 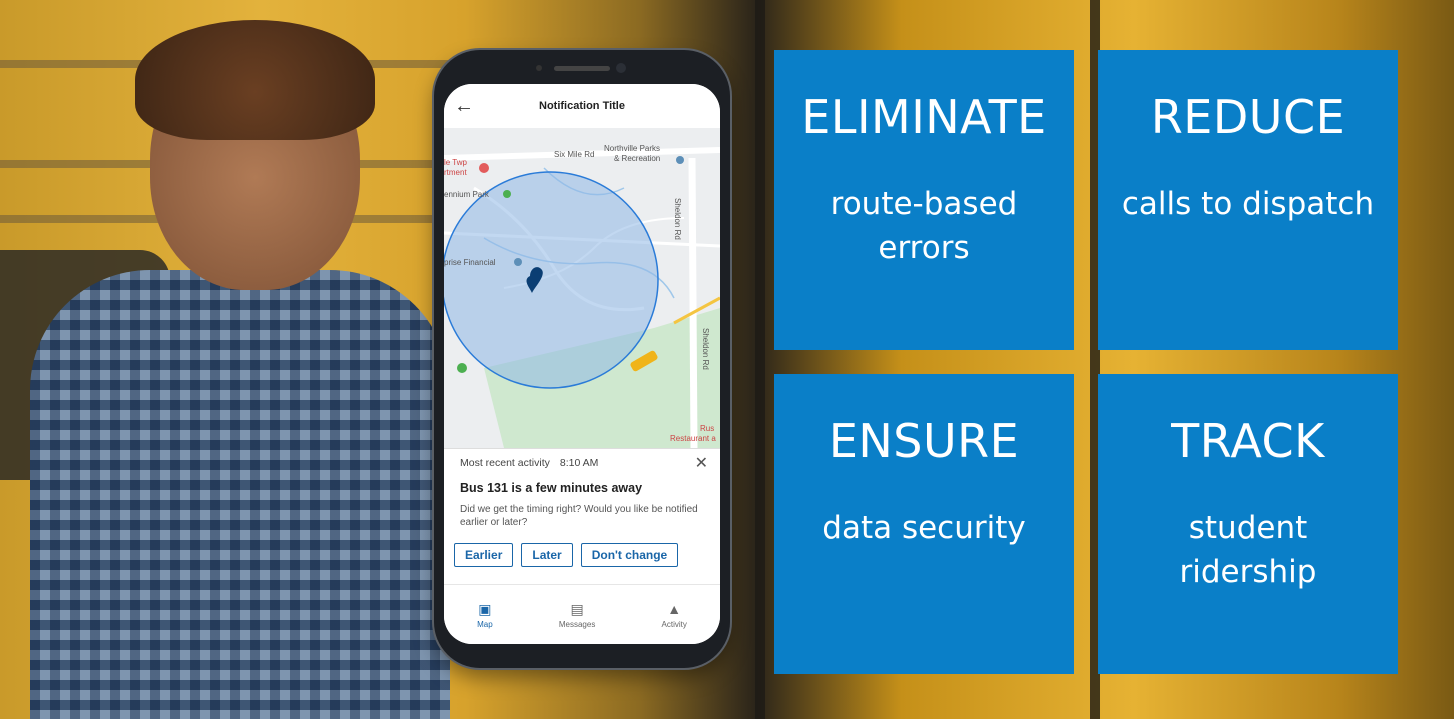 I want to click on phone-sensor, so click(x=539, y=68).